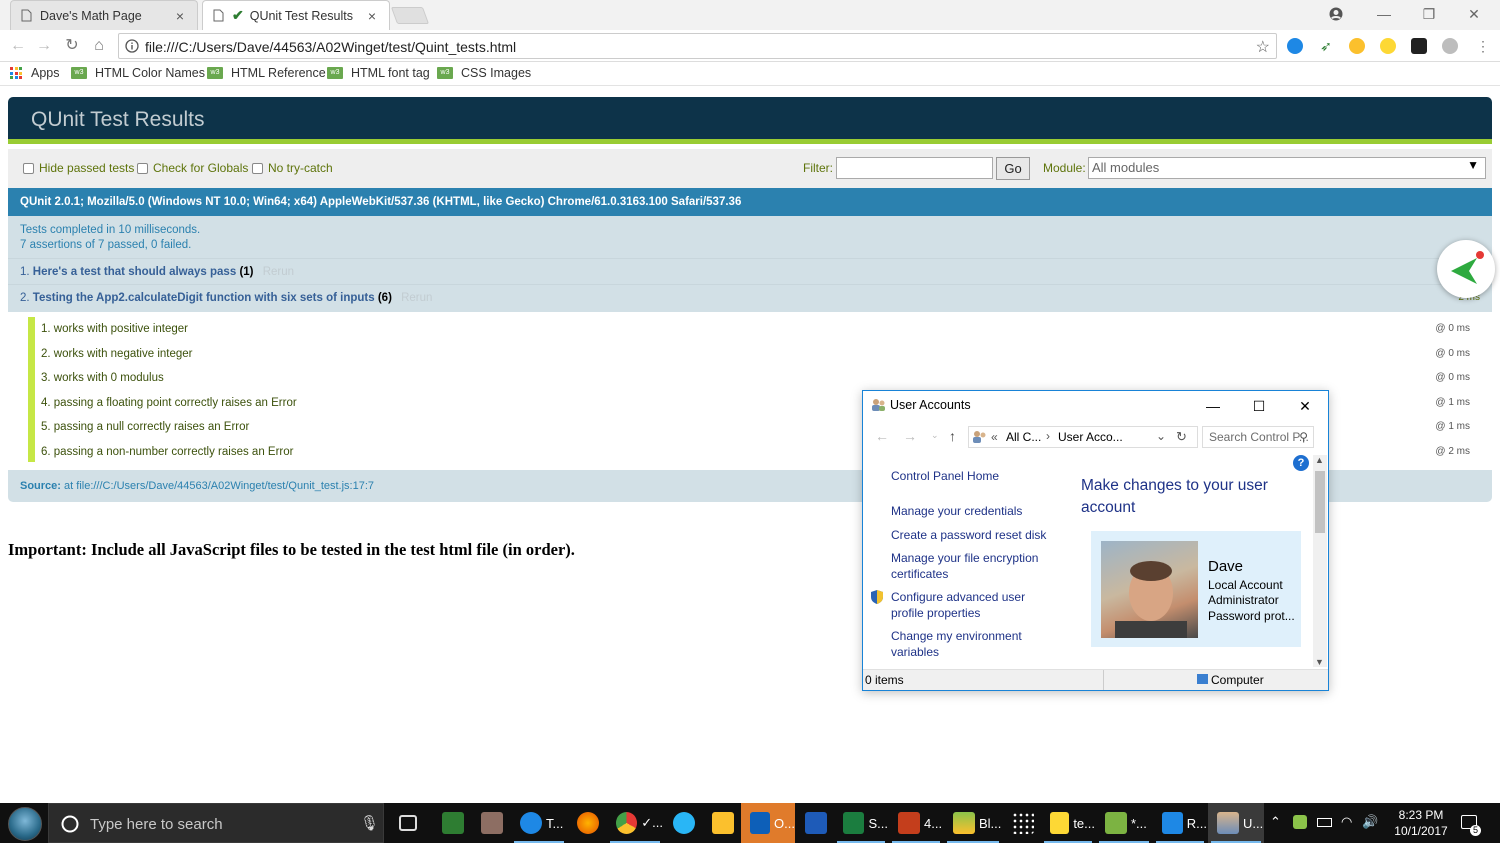 This screenshot has width=1500, height=843. What do you see at coordinates (35, 73) in the screenshot?
I see `bookmark-apps: Apps` at bounding box center [35, 73].